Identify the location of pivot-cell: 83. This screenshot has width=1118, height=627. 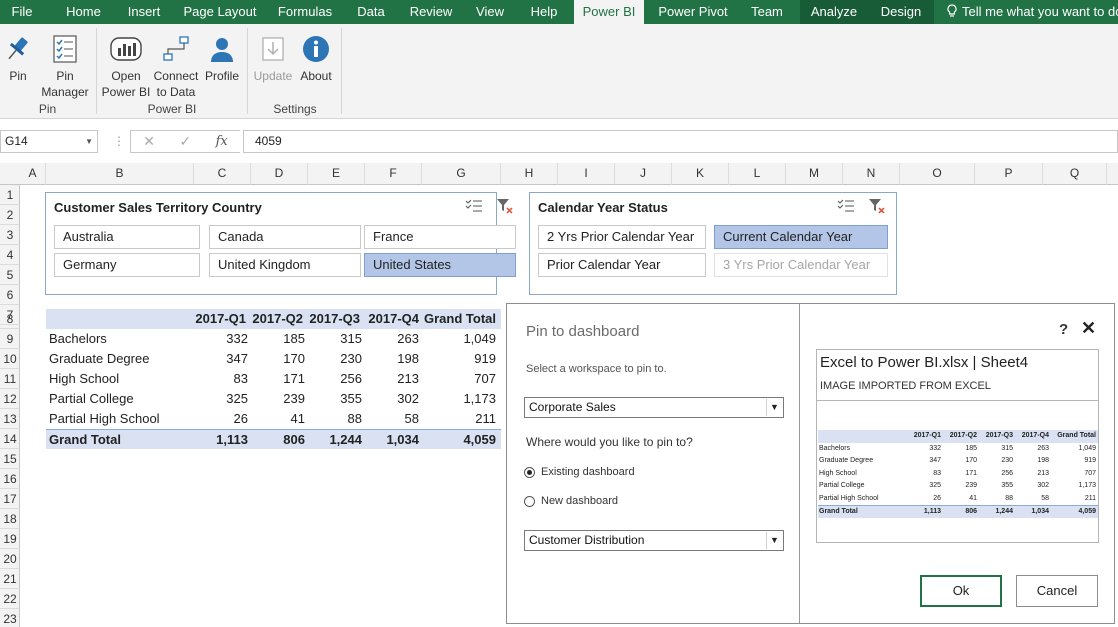
(221, 379).